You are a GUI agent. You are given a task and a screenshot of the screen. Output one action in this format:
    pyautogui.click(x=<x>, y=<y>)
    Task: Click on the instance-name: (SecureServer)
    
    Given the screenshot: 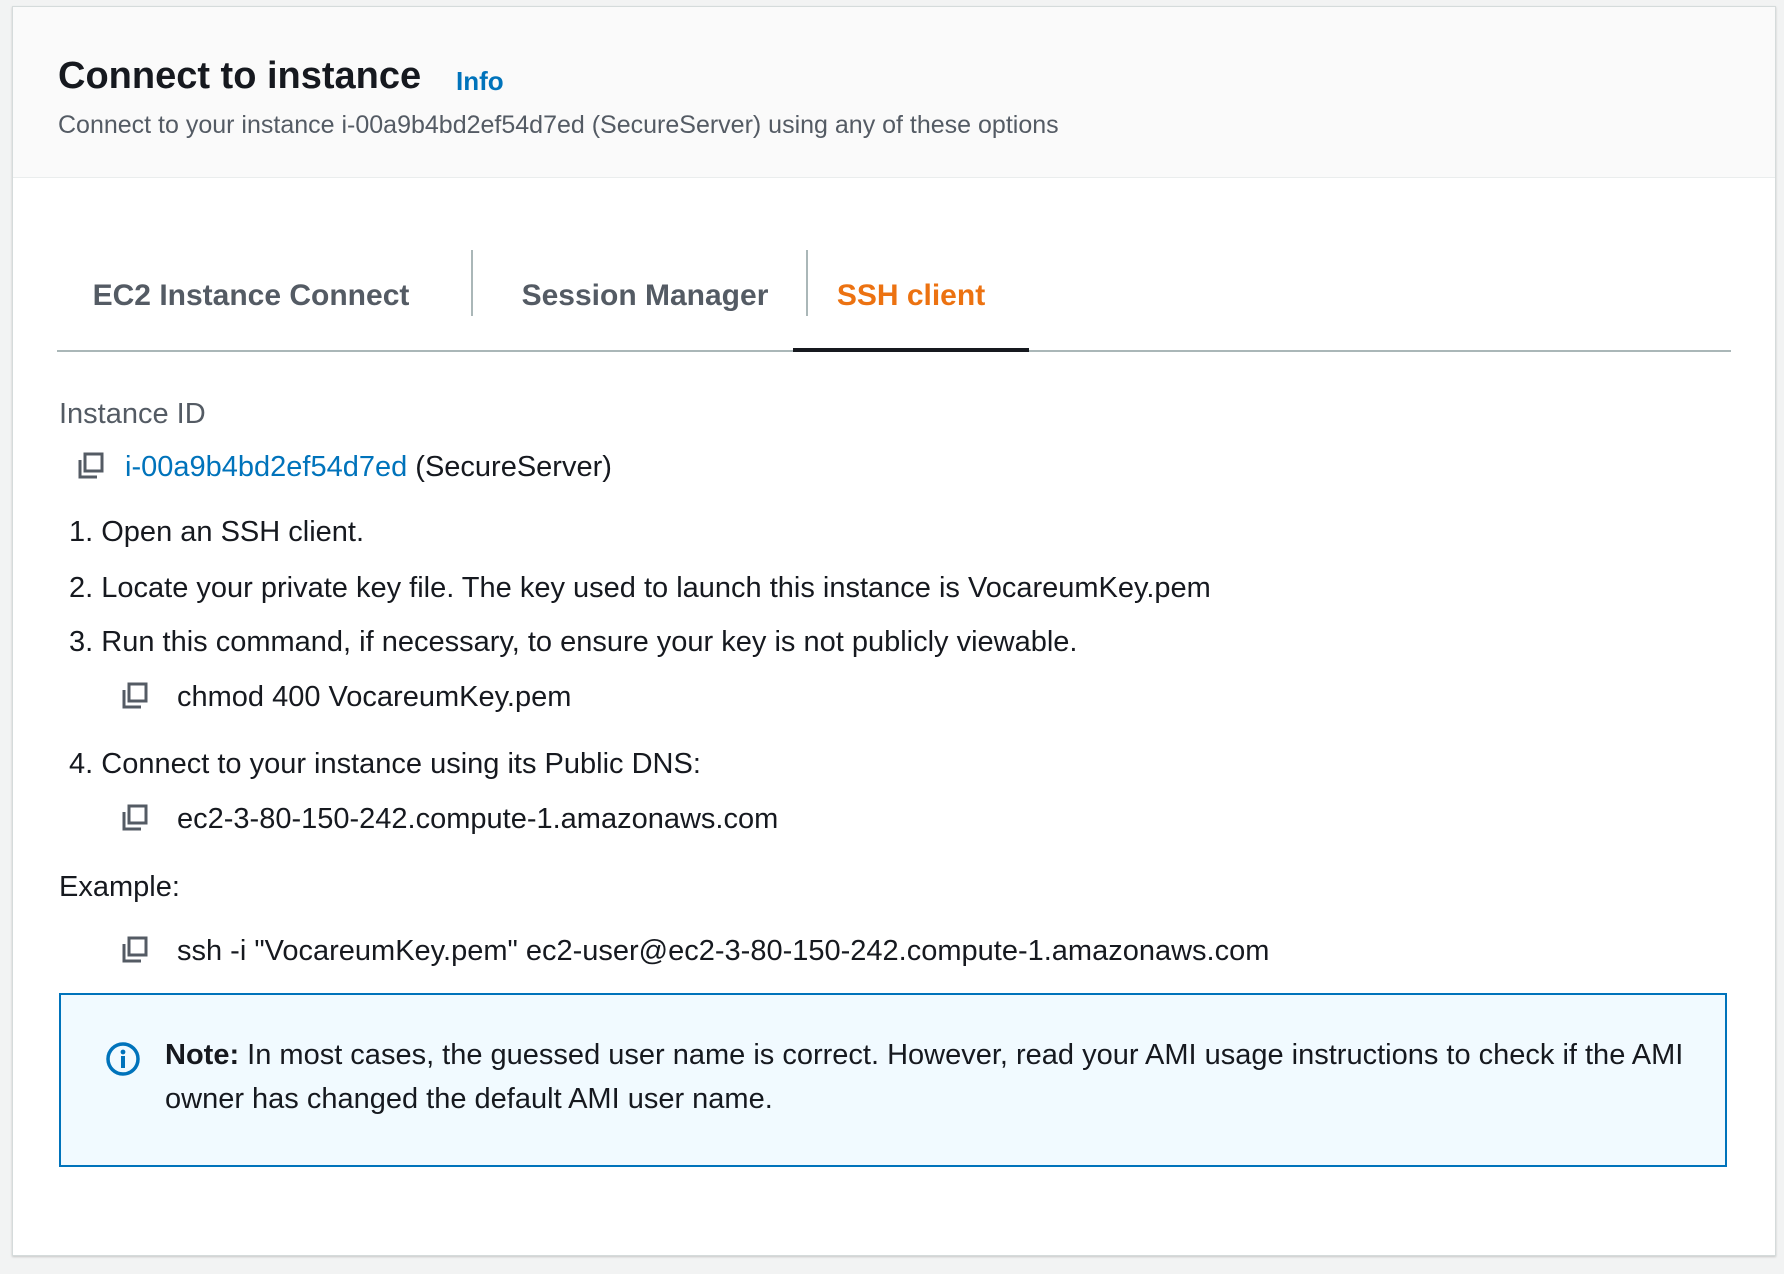 What is the action you would take?
    pyautogui.click(x=513, y=467)
    